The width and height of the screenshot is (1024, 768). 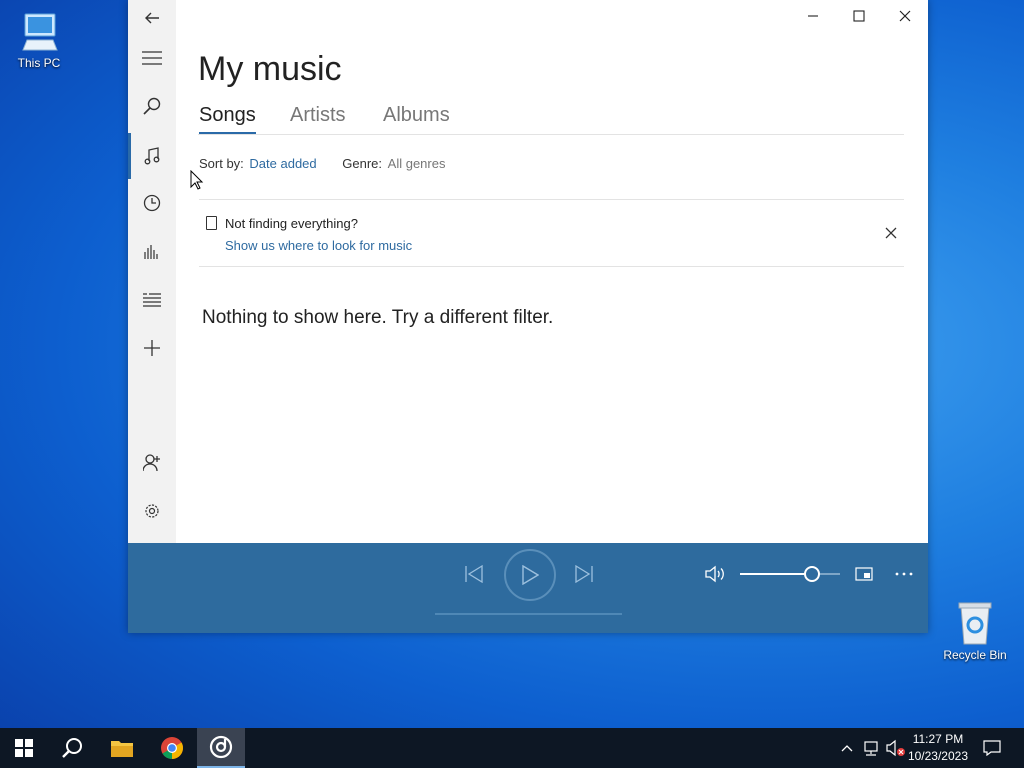 I want to click on minimize-button, so click(x=813, y=16).